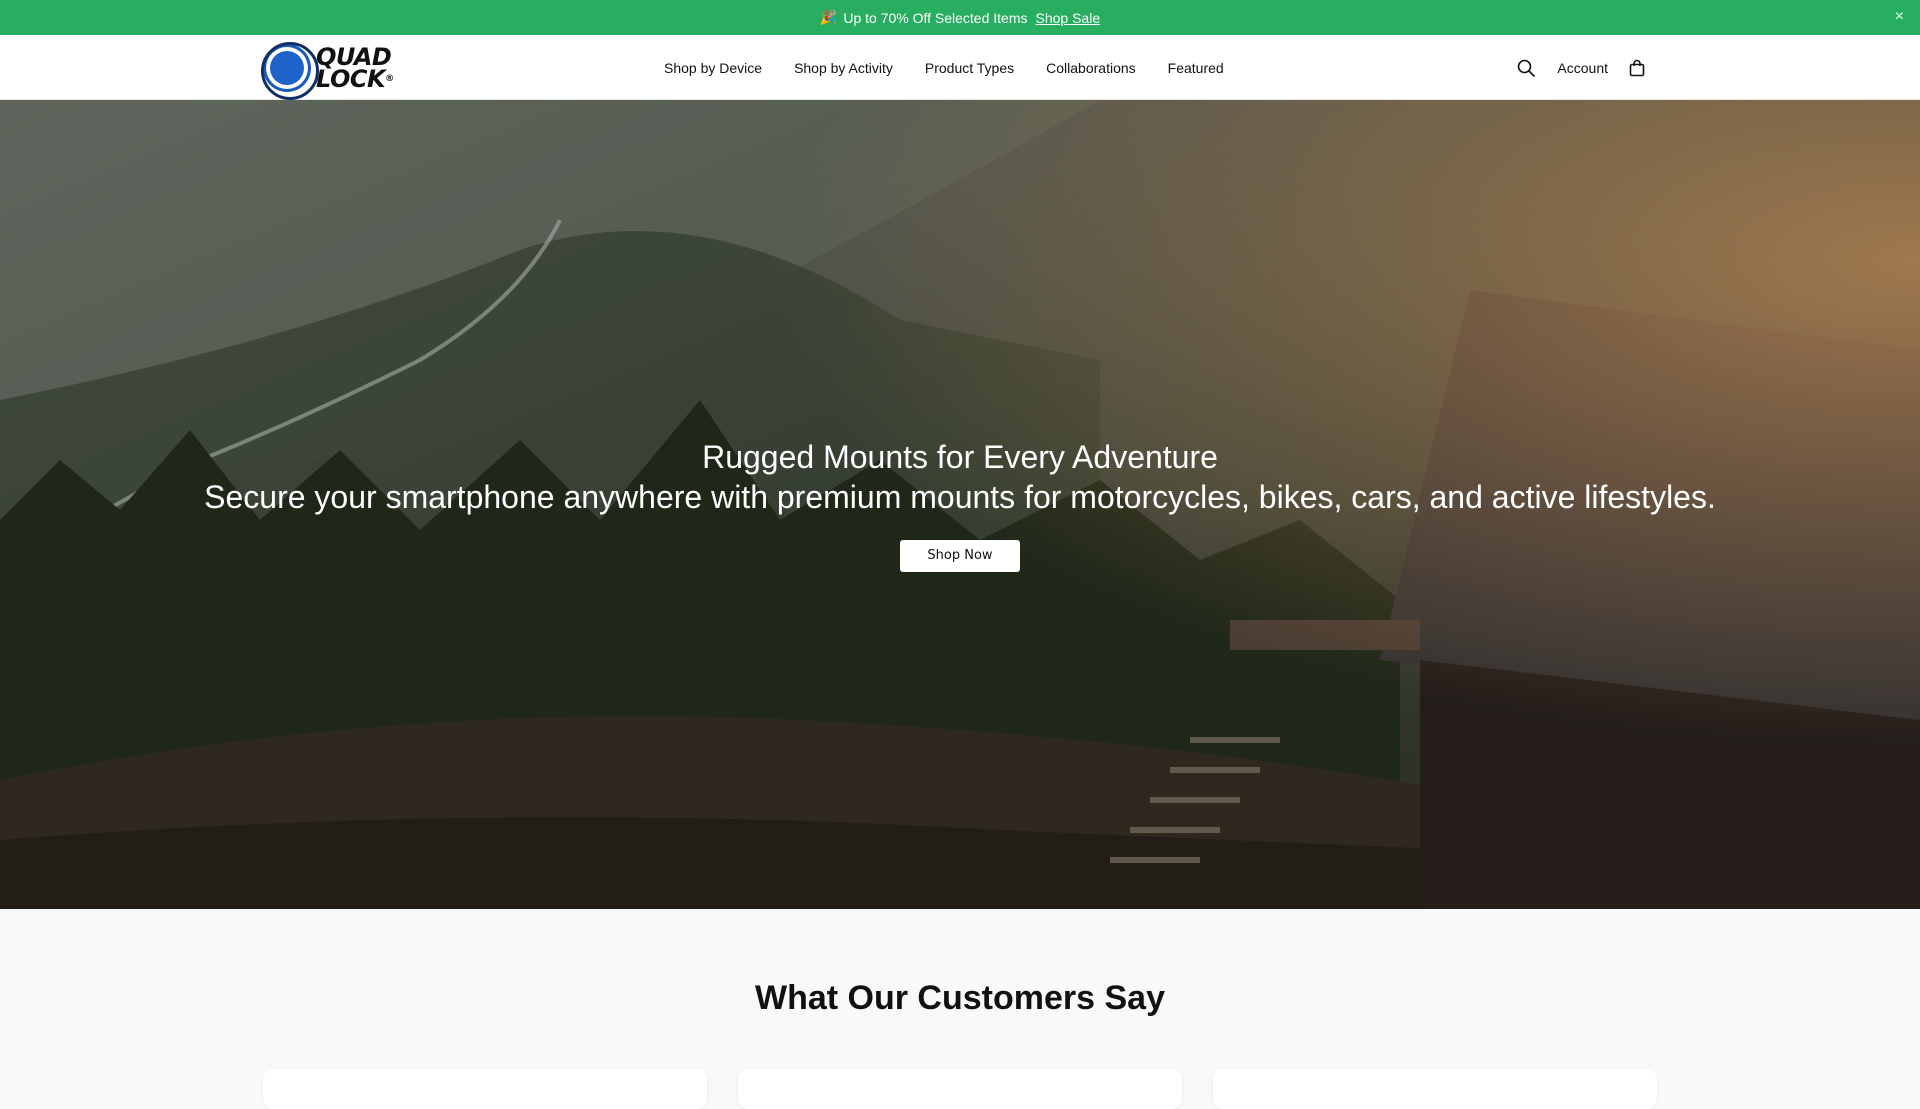 This screenshot has height=1109, width=1920. I want to click on header-actions: Account, so click(1581, 67).